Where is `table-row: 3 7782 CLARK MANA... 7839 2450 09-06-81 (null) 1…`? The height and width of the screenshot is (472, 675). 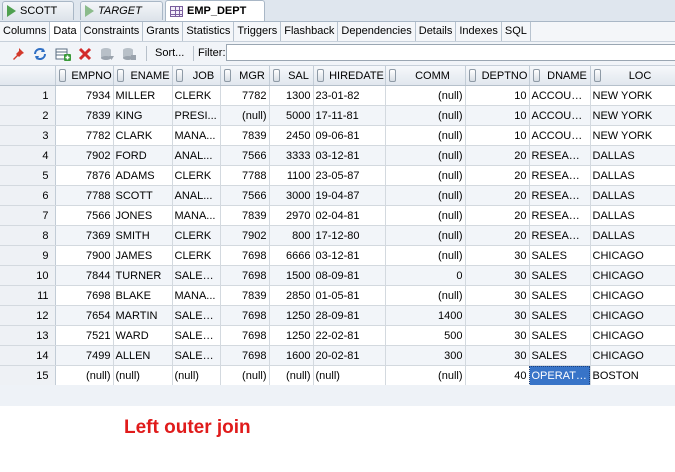
table-row: 3 7782 CLARK MANA... 7839 2450 09-06-81 (null) 1… is located at coordinates (337, 135).